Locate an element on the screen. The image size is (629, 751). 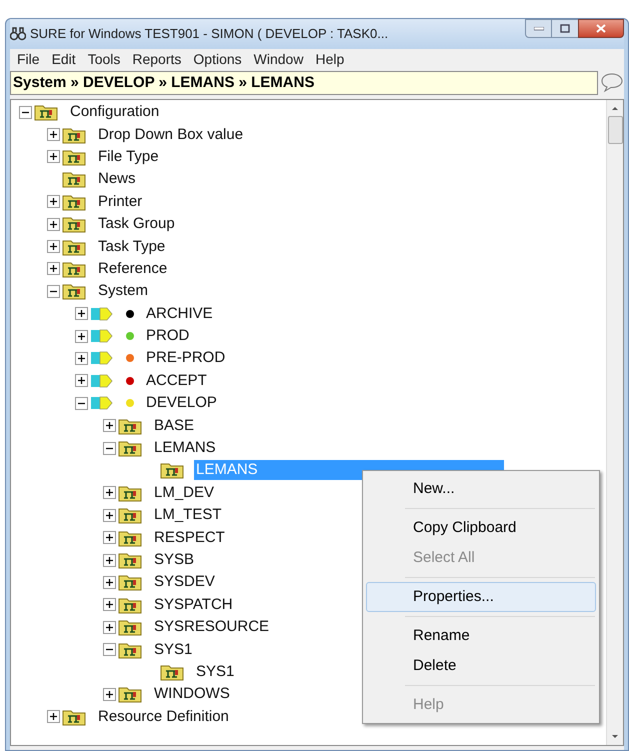
close-button is located at coordinates (601, 28).